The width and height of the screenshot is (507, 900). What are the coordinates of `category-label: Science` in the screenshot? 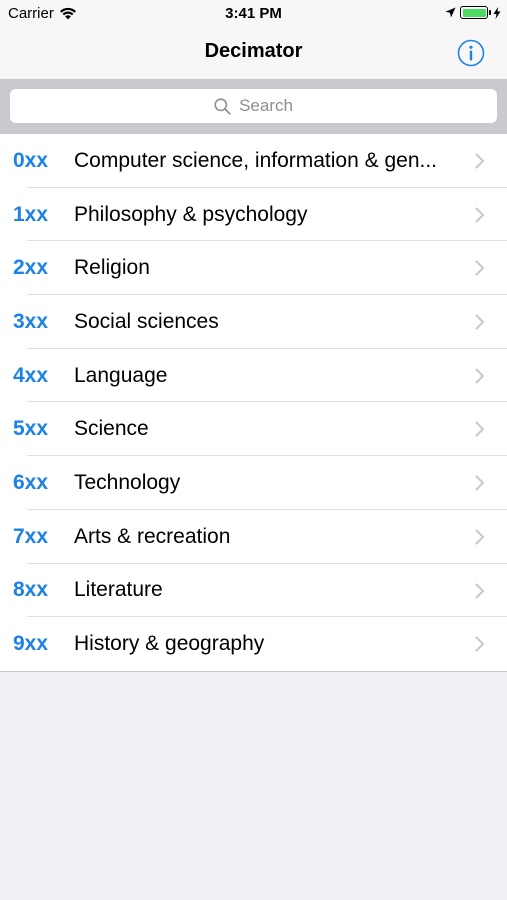 It's located at (111, 429).